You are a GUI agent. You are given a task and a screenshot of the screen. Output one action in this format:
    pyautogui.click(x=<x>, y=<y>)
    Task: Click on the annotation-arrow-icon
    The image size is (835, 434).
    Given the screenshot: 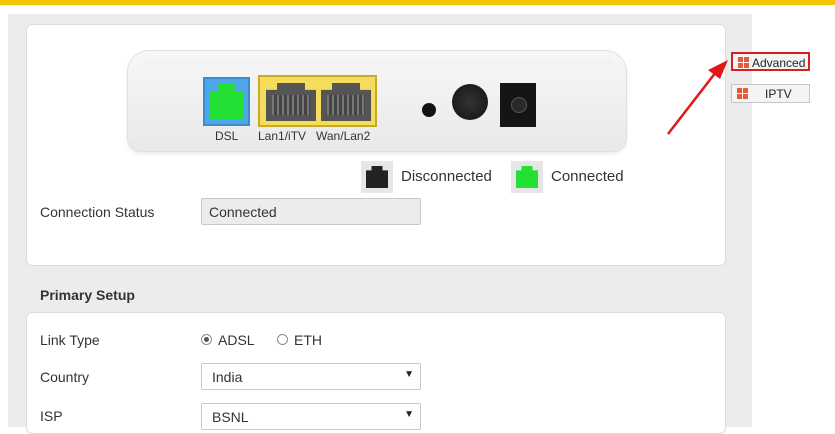 What is the action you would take?
    pyautogui.click(x=697, y=97)
    